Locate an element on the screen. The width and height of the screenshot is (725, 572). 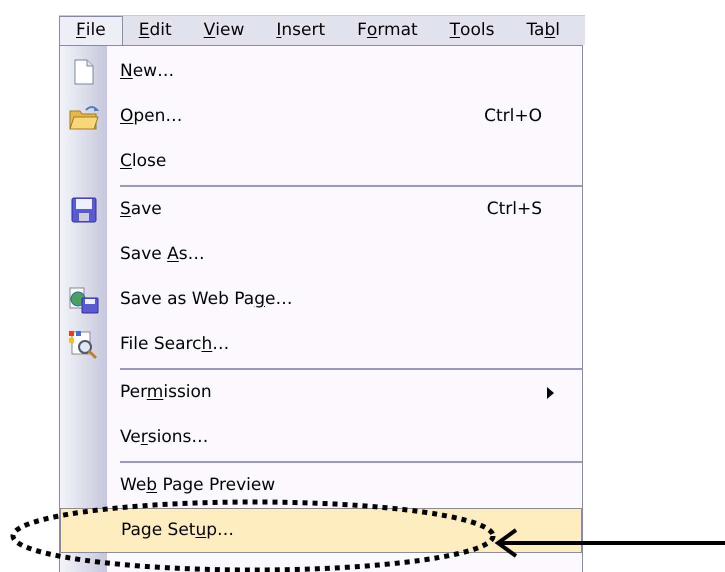
menu-item: Open… Ctrl+O is located at coordinates (344, 116).